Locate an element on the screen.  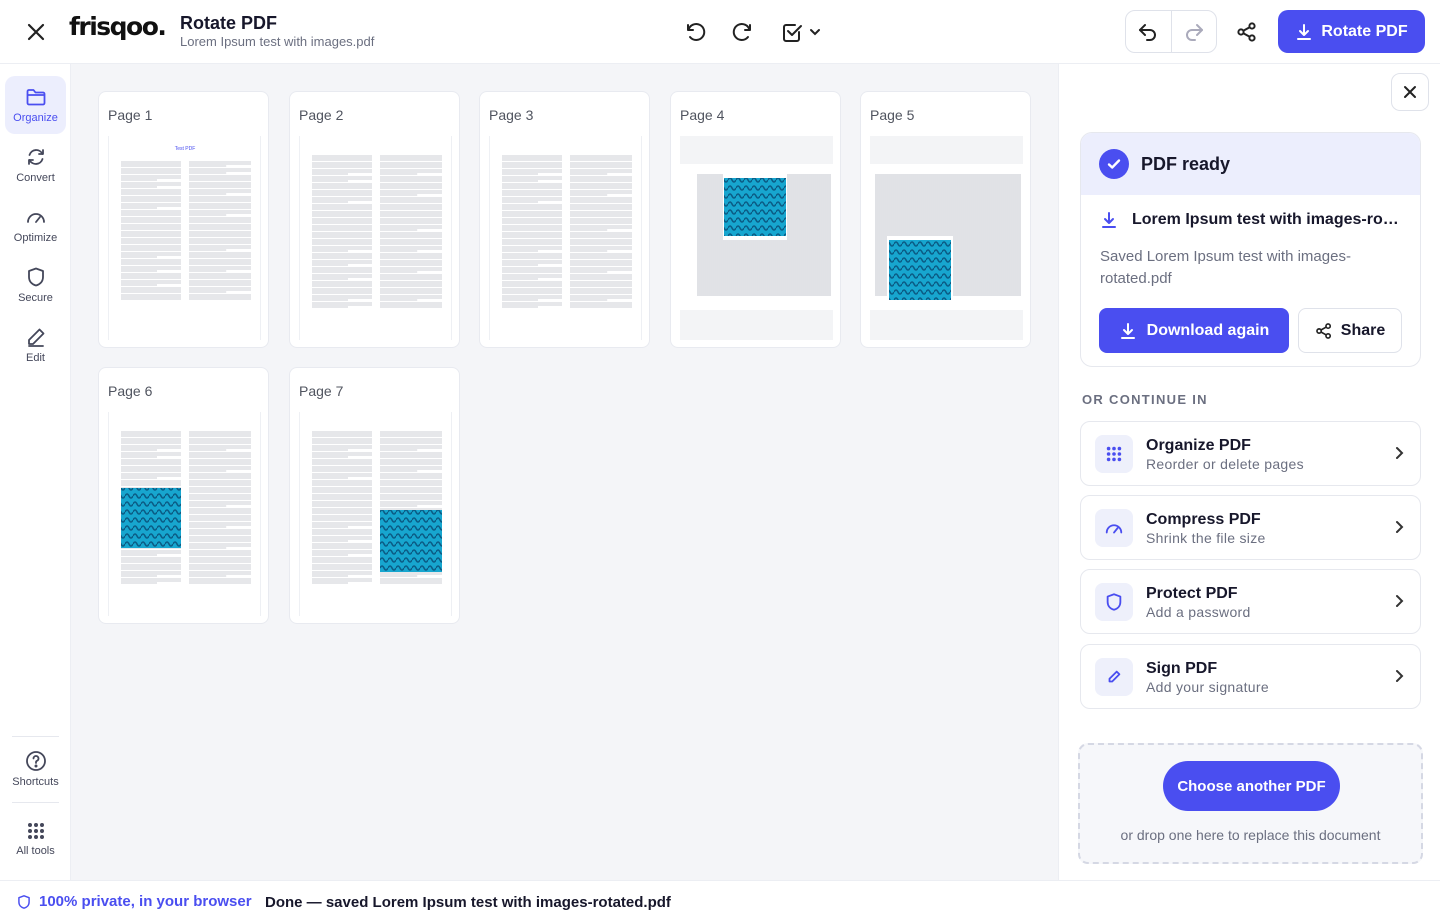
page-thumbnail-3: Page 3 is located at coordinates (564, 219).